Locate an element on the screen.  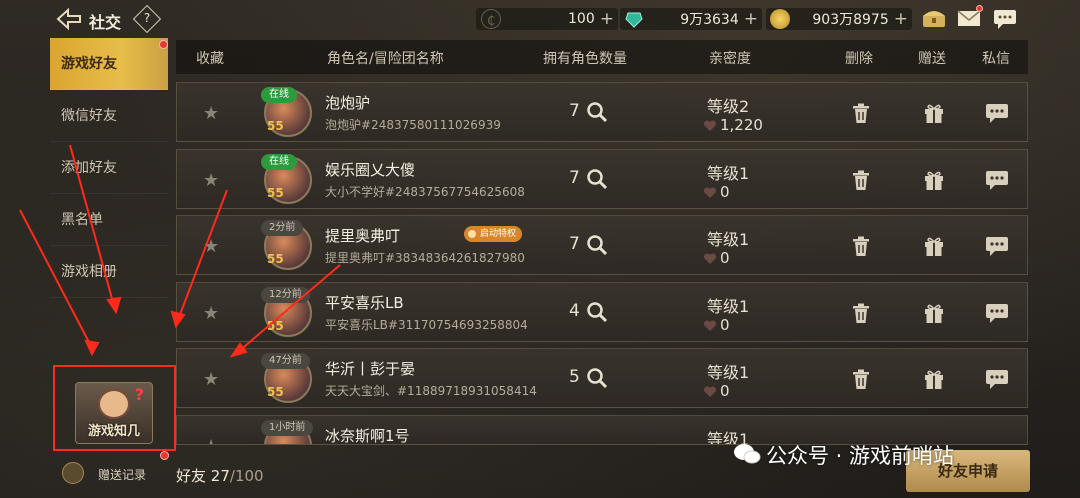
sidebar-item-blacklist: 黑名单 is located at coordinates (109, 220).